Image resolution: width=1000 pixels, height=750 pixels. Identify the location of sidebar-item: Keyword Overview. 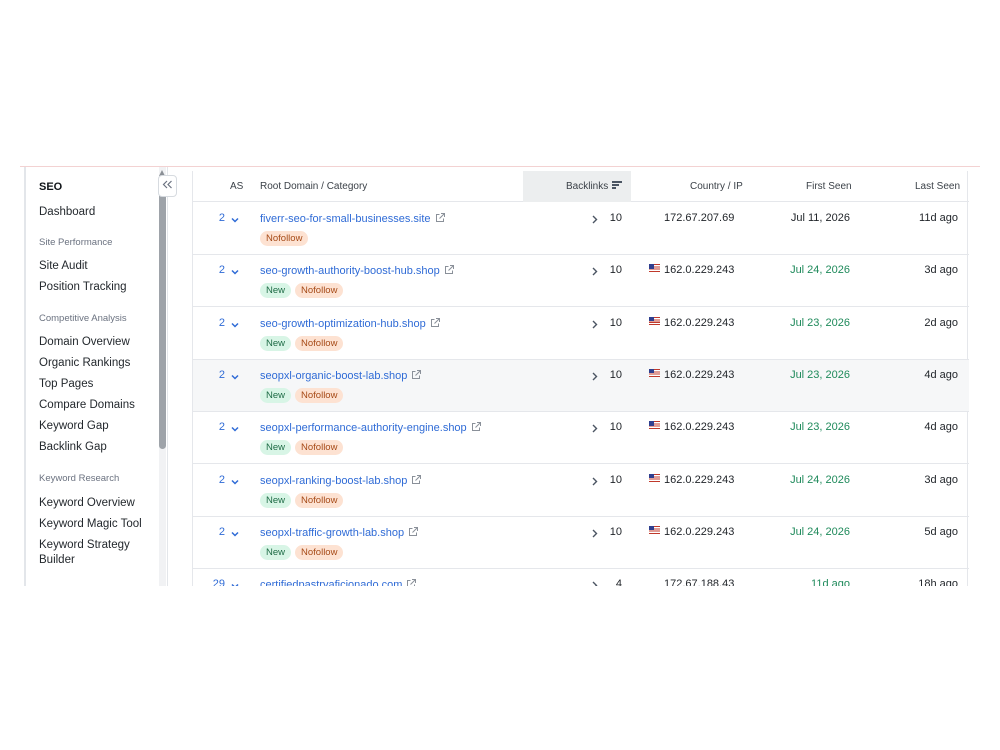
(87, 503).